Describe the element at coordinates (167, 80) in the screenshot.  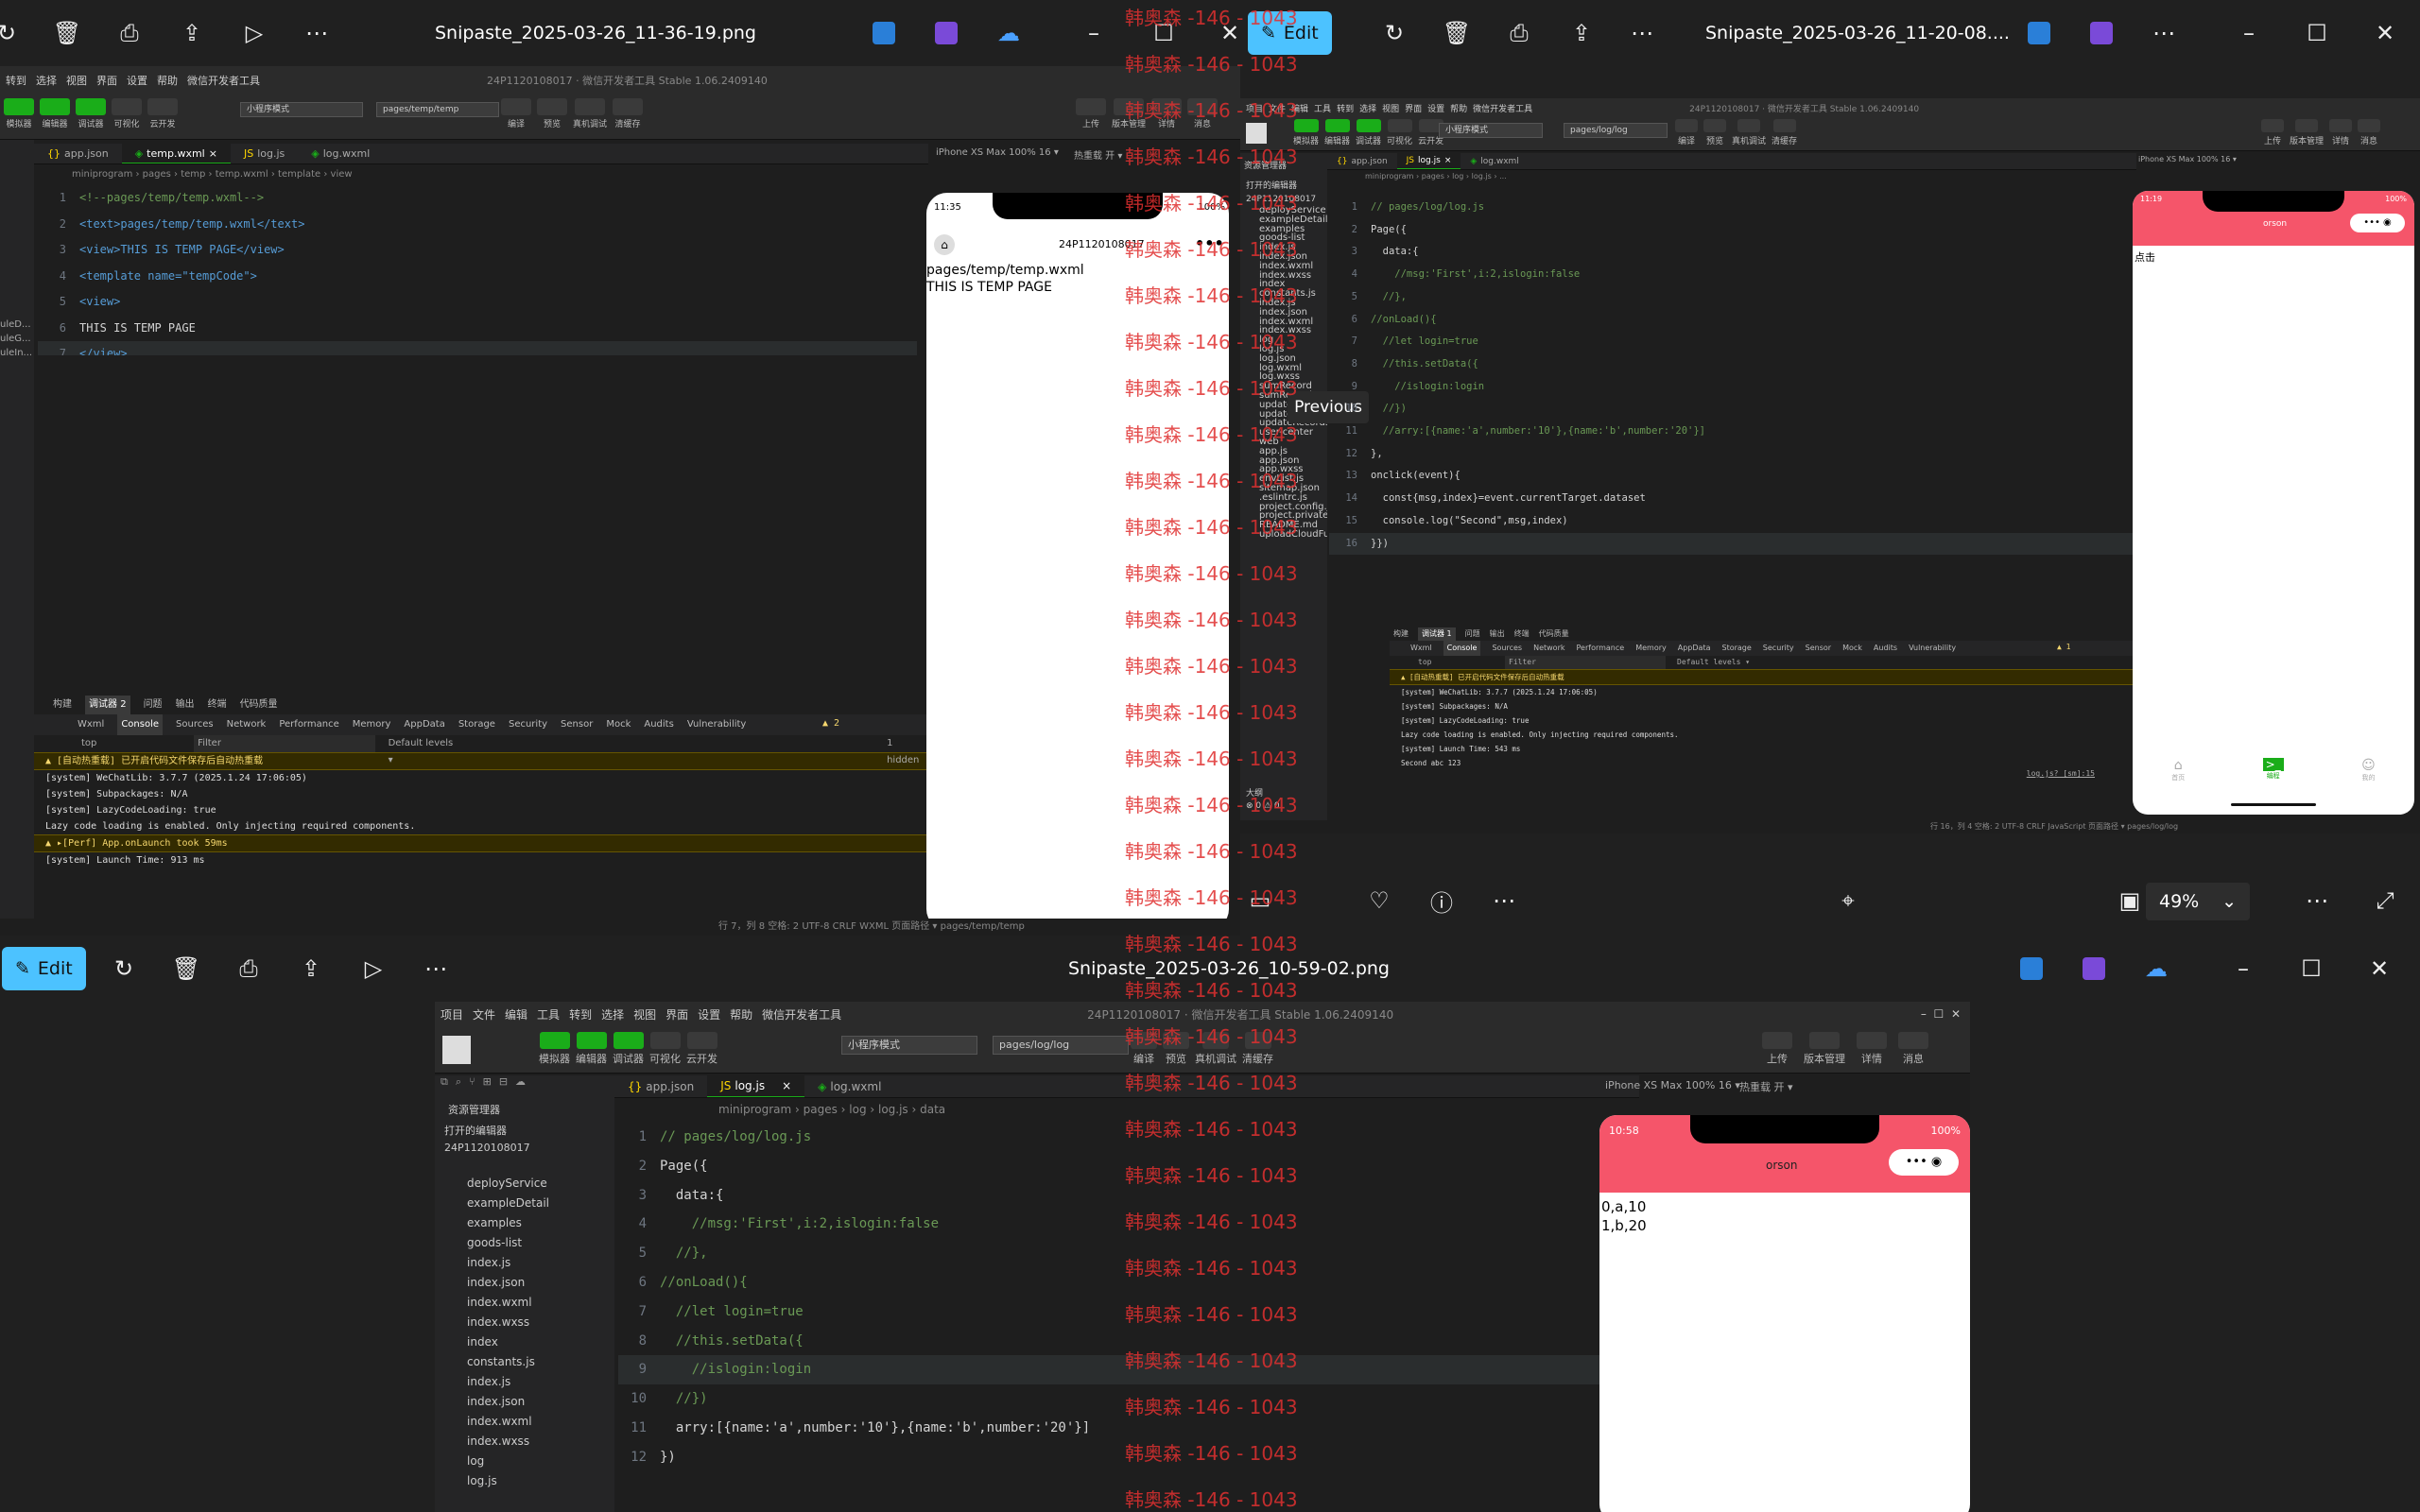
I see `menu-item: 帮助` at that location.